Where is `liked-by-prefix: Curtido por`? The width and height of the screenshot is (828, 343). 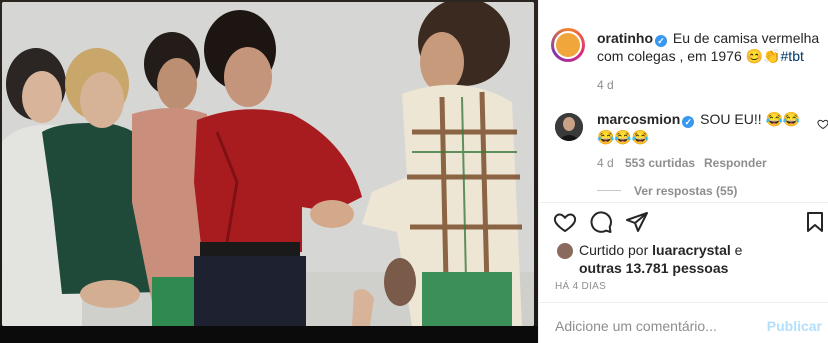 liked-by-prefix: Curtido por is located at coordinates (614, 250).